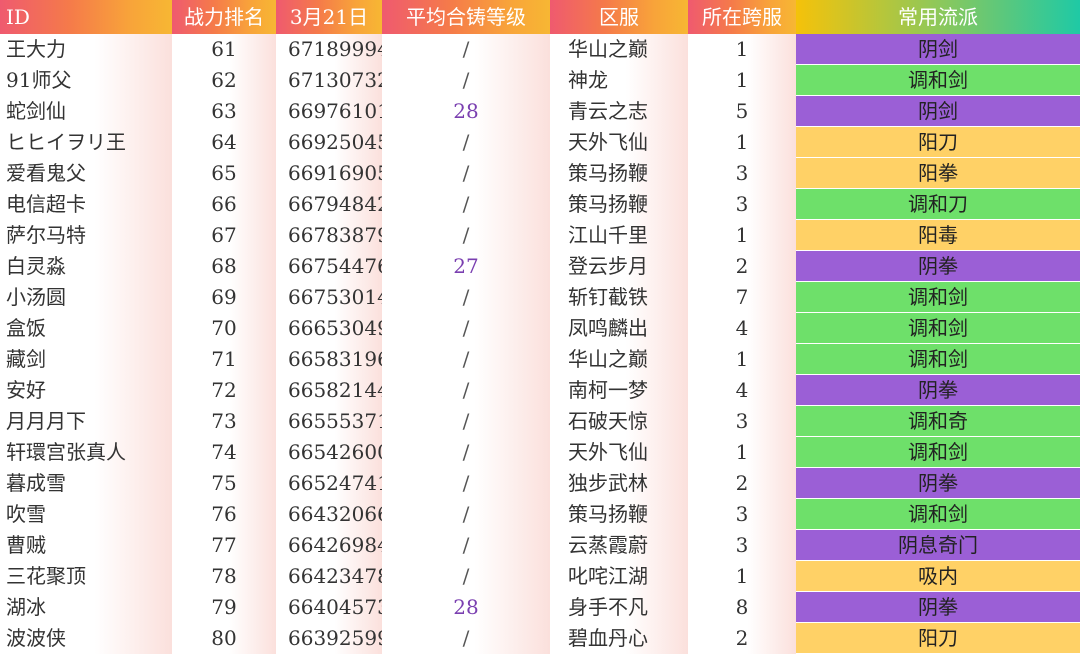 The image size is (1080, 654). What do you see at coordinates (329, 576) in the screenshot?
I see `cell-power: 66423478` at bounding box center [329, 576].